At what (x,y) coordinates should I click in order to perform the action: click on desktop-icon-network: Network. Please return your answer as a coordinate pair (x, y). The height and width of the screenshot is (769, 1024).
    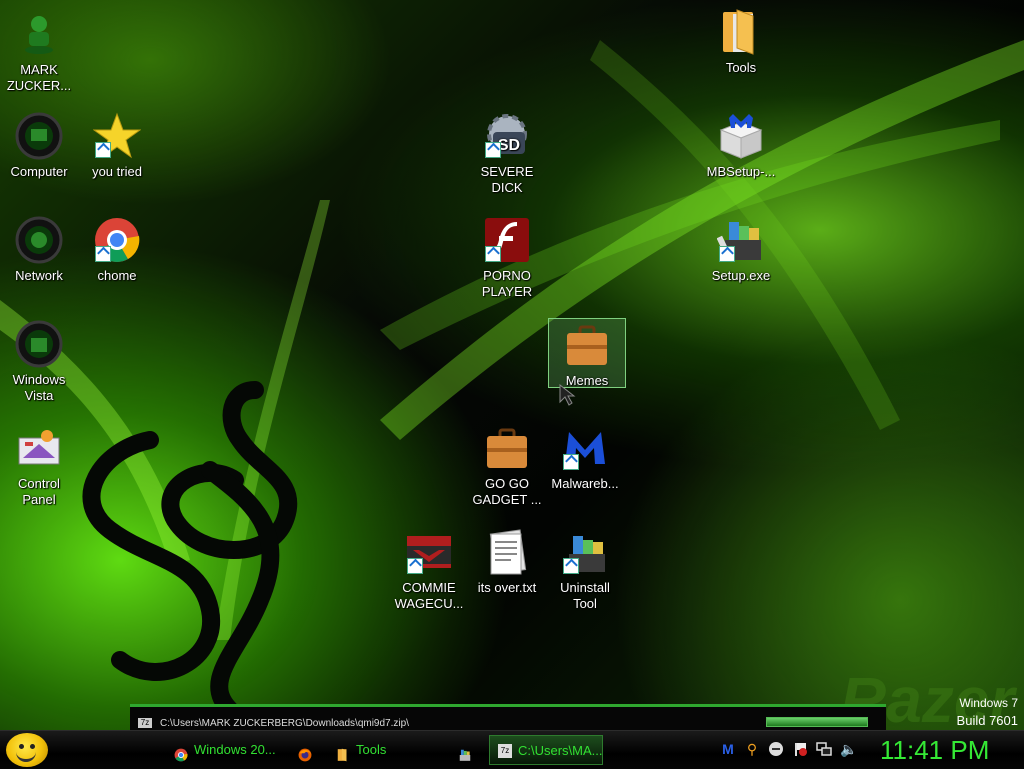
    Looking at the image, I should click on (39, 250).